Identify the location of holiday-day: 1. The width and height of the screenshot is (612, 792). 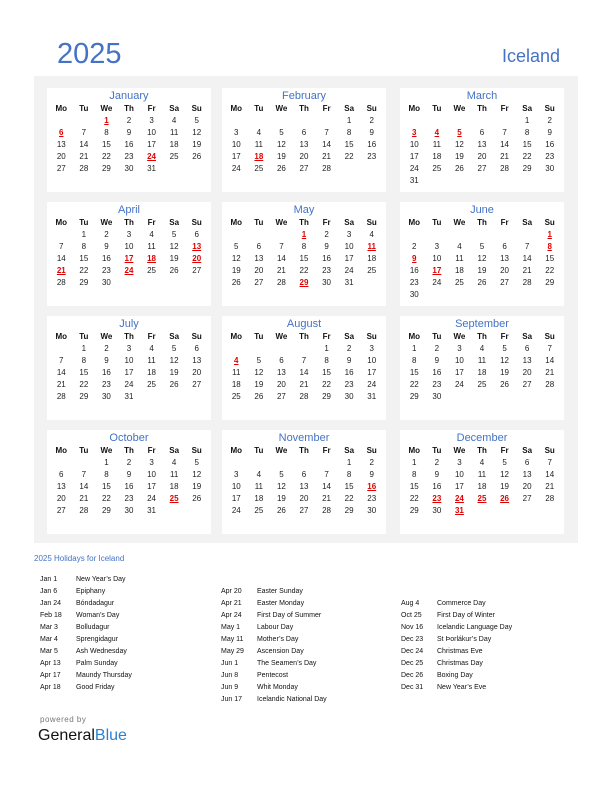
(106, 120).